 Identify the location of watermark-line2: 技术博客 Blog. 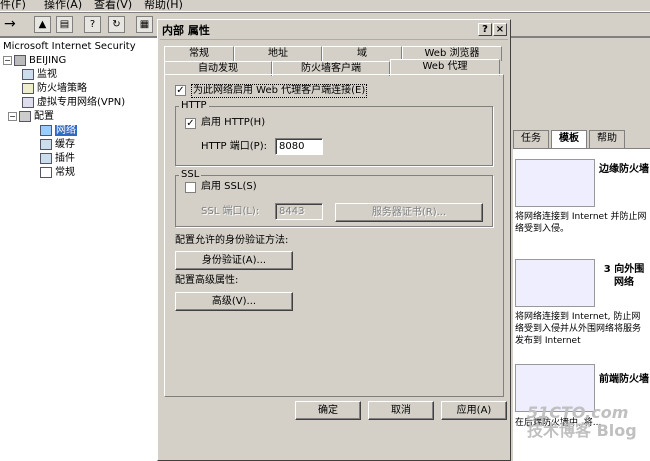
(582, 430).